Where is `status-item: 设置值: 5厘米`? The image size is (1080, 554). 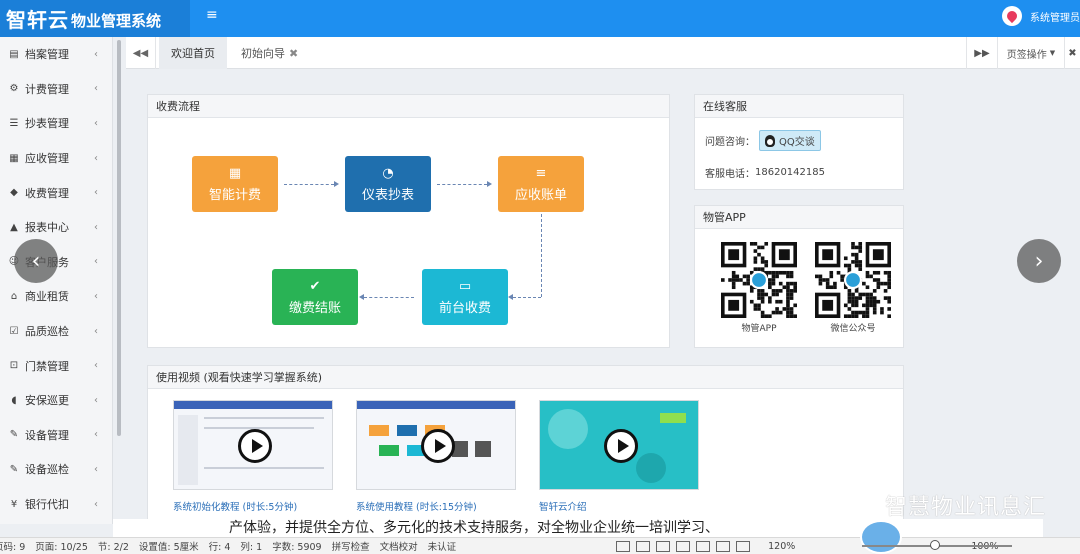
status-item: 设置值: 5厘米 is located at coordinates (168, 547).